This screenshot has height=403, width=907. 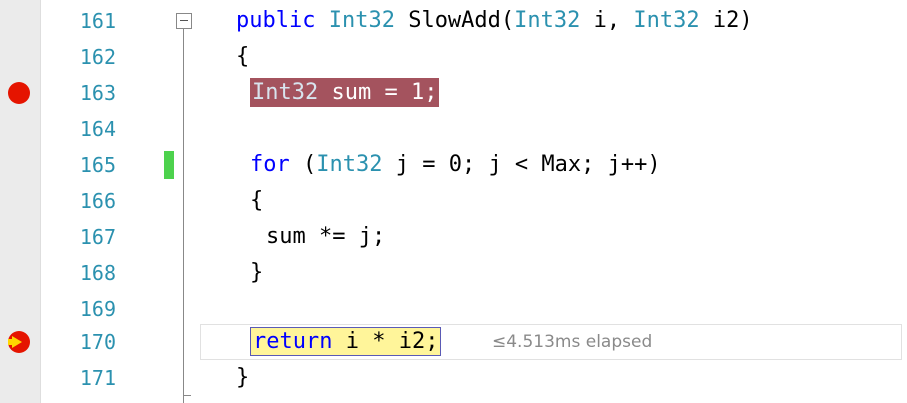 What do you see at coordinates (270, 164) in the screenshot?
I see `keyword: for` at bounding box center [270, 164].